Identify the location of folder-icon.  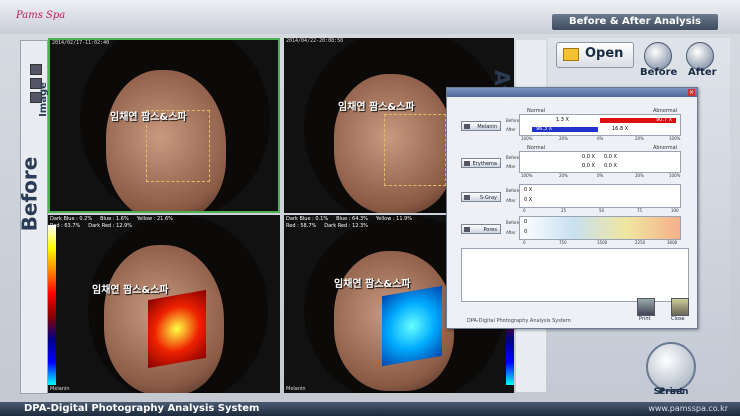
(571, 54).